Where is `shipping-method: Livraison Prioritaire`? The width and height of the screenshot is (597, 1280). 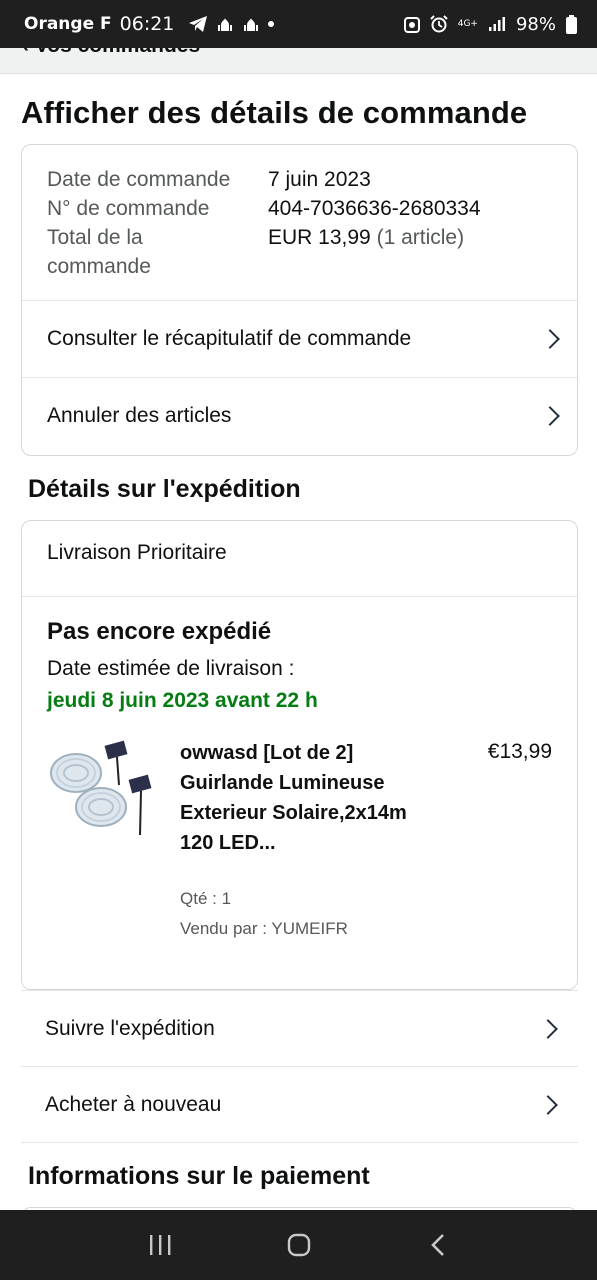 shipping-method: Livraison Prioritaire is located at coordinates (137, 552).